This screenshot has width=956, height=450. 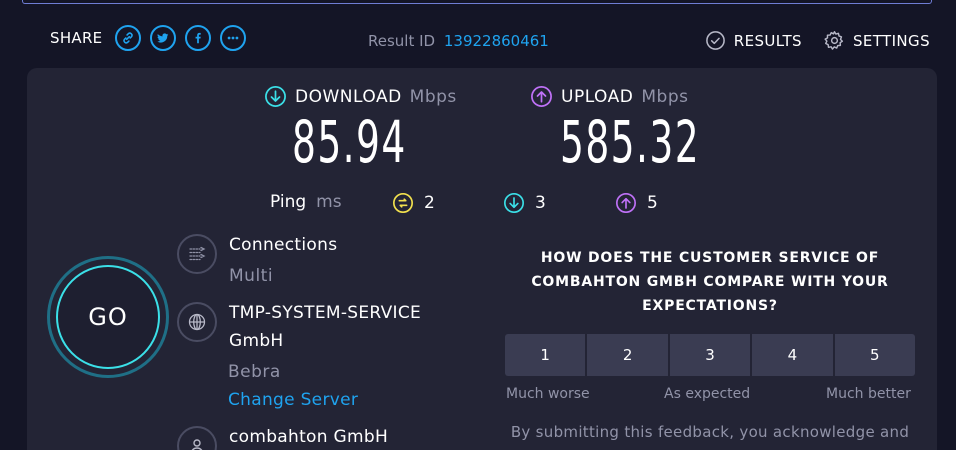 What do you see at coordinates (293, 400) in the screenshot?
I see `change-server-link: Change Server` at bounding box center [293, 400].